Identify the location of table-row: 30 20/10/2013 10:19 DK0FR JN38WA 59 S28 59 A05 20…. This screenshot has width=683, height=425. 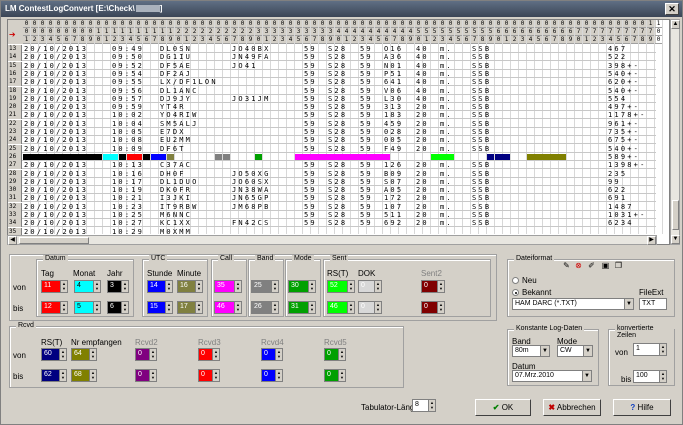
(332, 190).